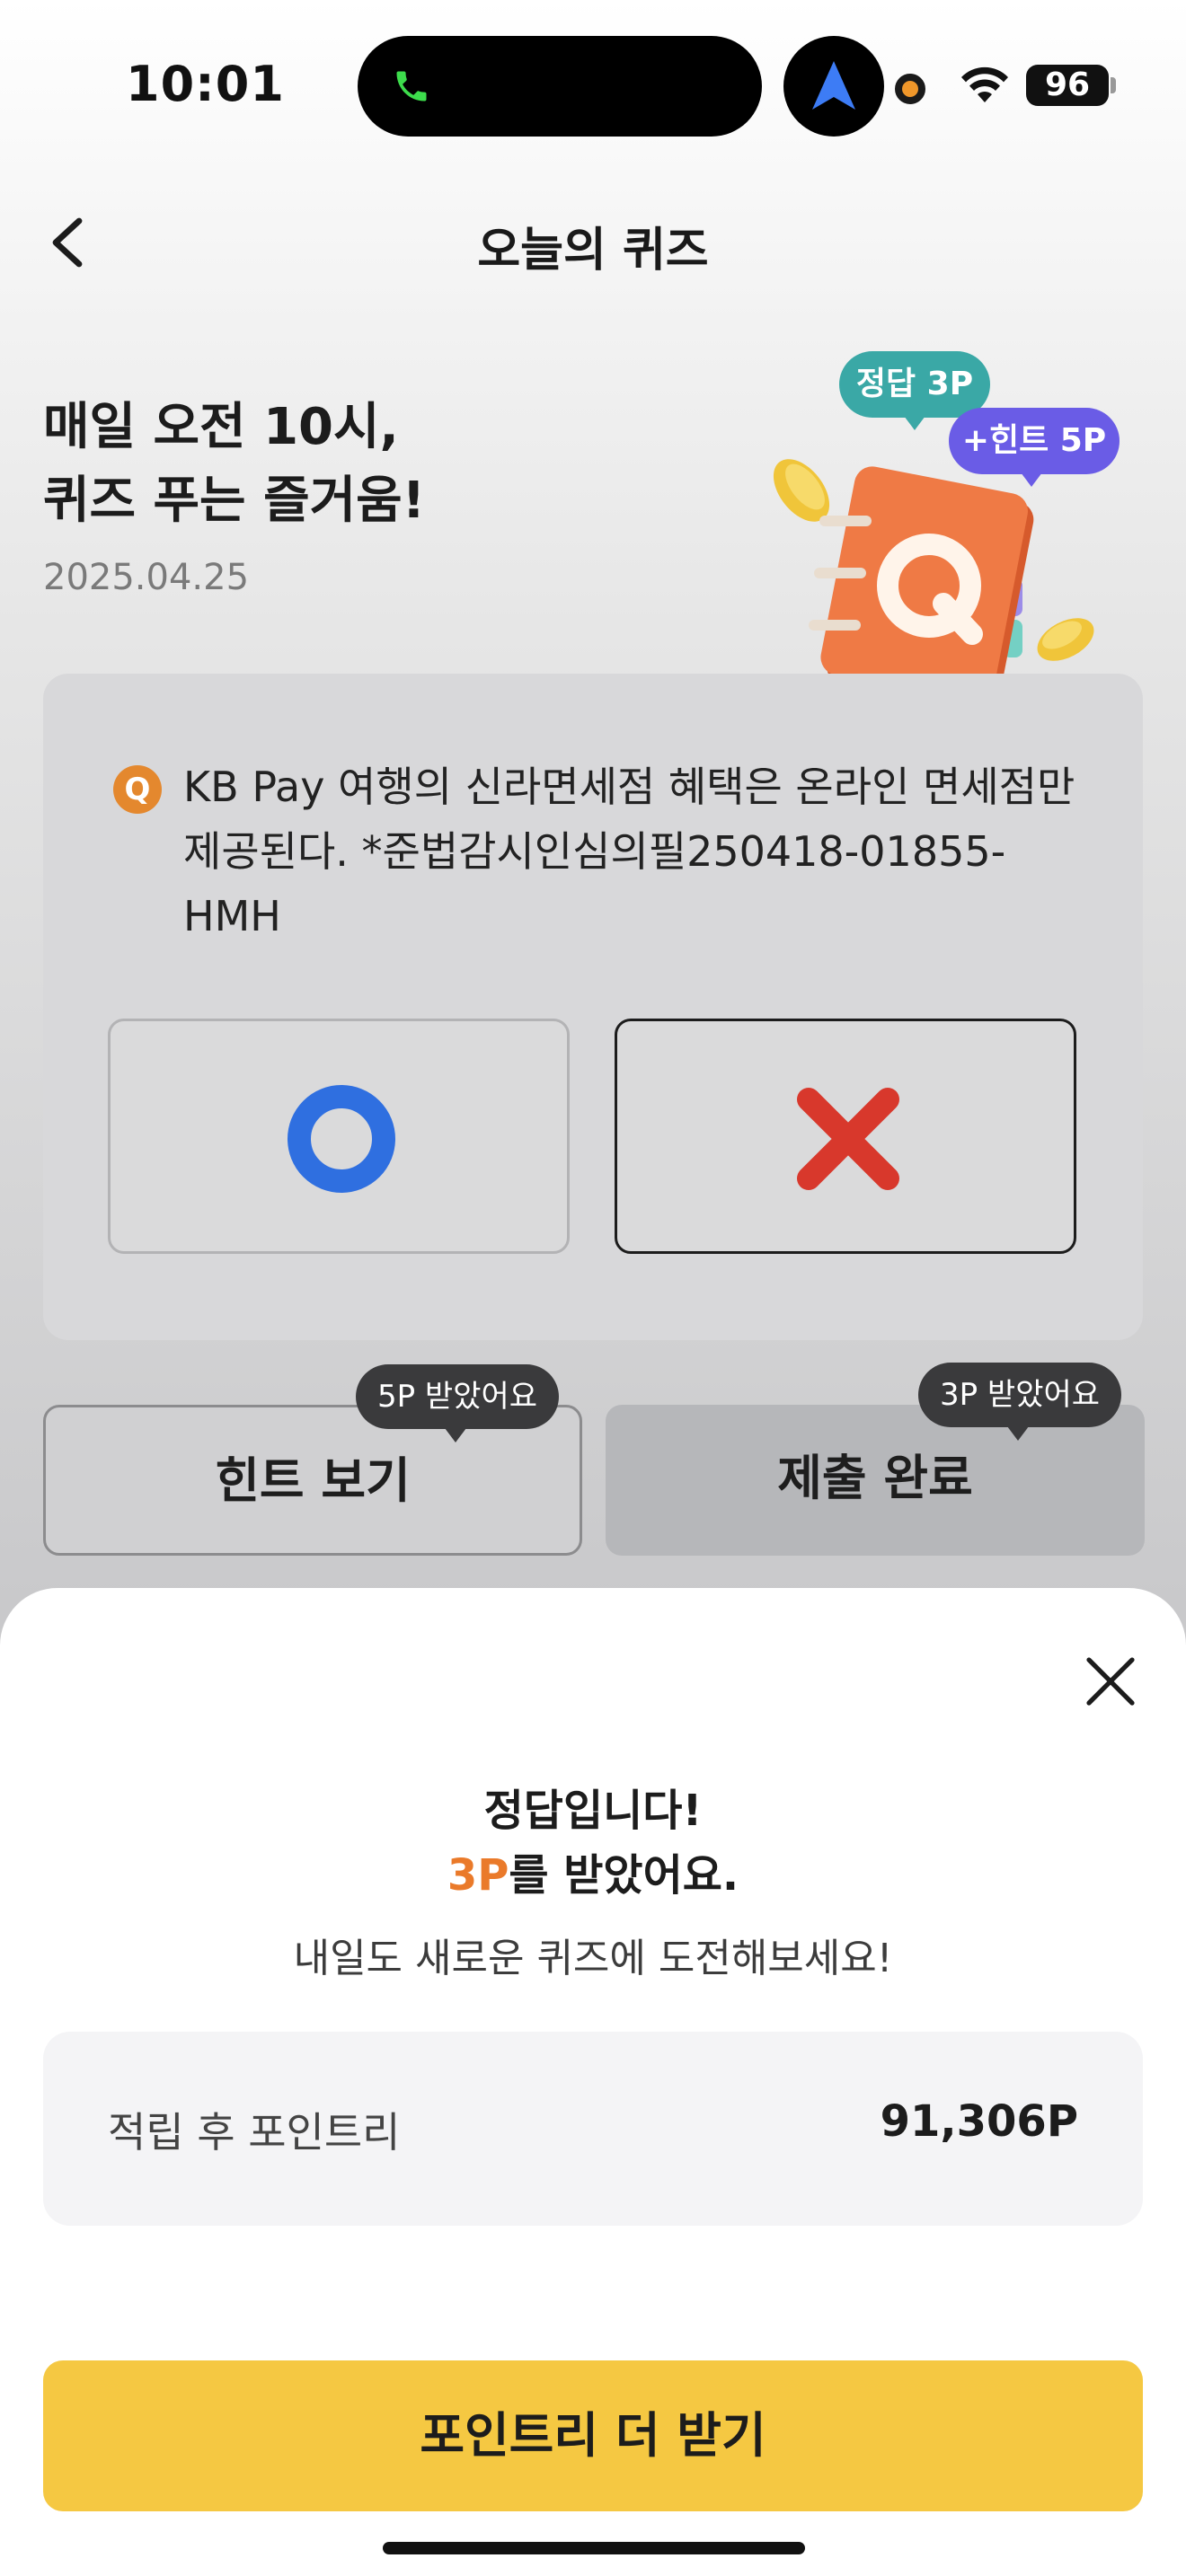 Image resolution: width=1186 pixels, height=2576 pixels. Describe the element at coordinates (1031, 480) in the screenshot. I see `tag-hint-pointer` at that location.